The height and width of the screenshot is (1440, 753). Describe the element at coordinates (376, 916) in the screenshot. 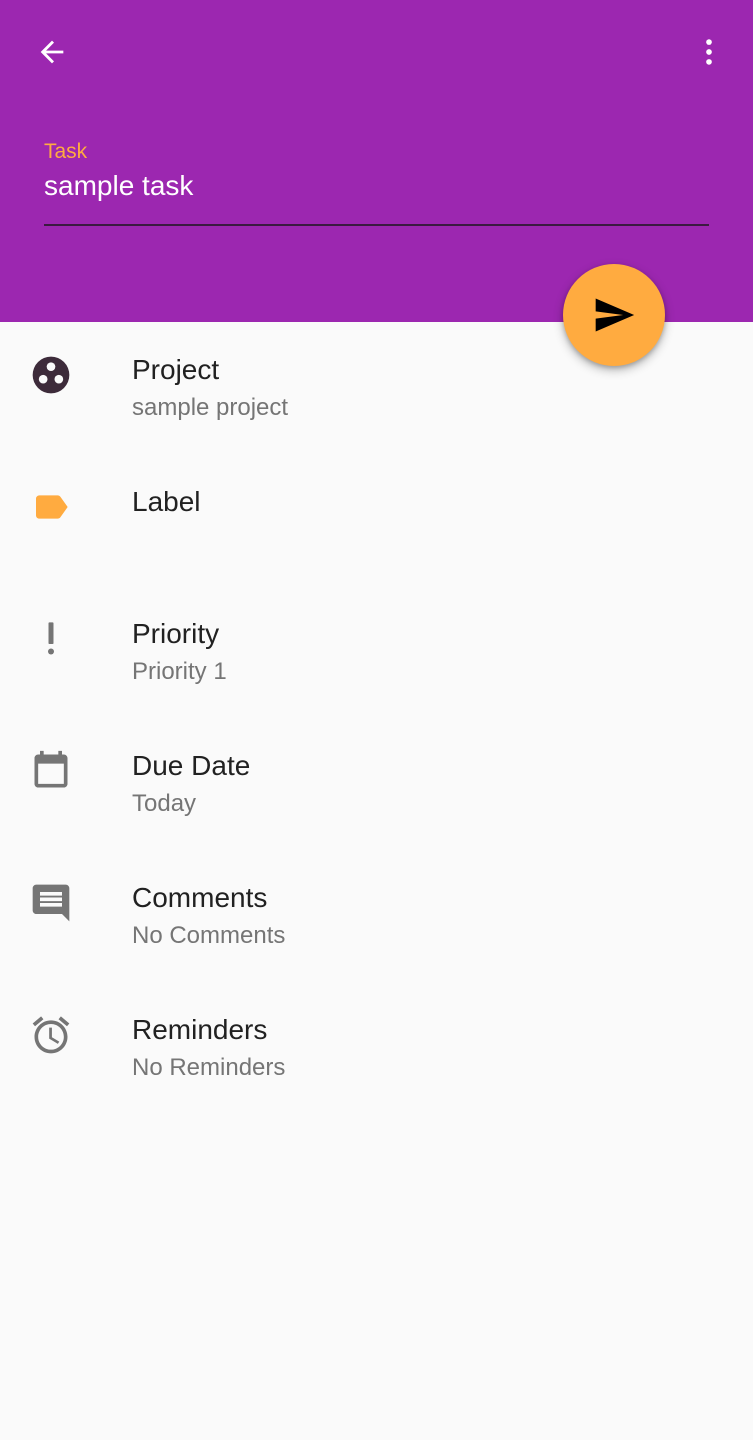

I see `comments-row: Comments No Comments` at that location.